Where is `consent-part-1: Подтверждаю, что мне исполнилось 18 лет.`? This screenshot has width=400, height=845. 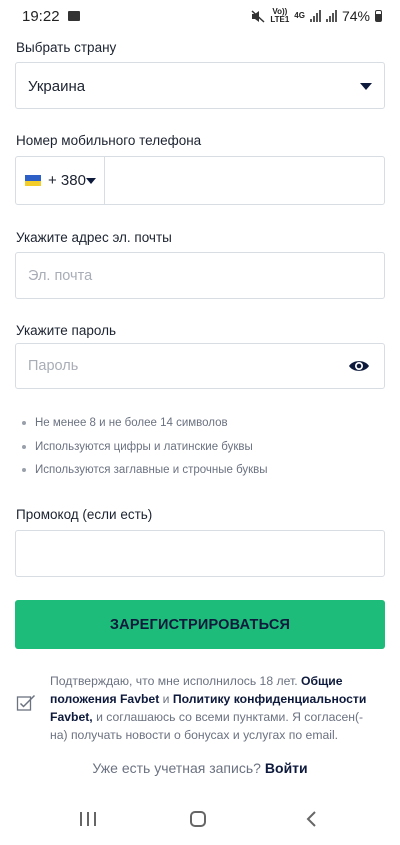
consent-part-1: Подтверждаю, что мне исполнилось 18 лет. is located at coordinates (174, 681).